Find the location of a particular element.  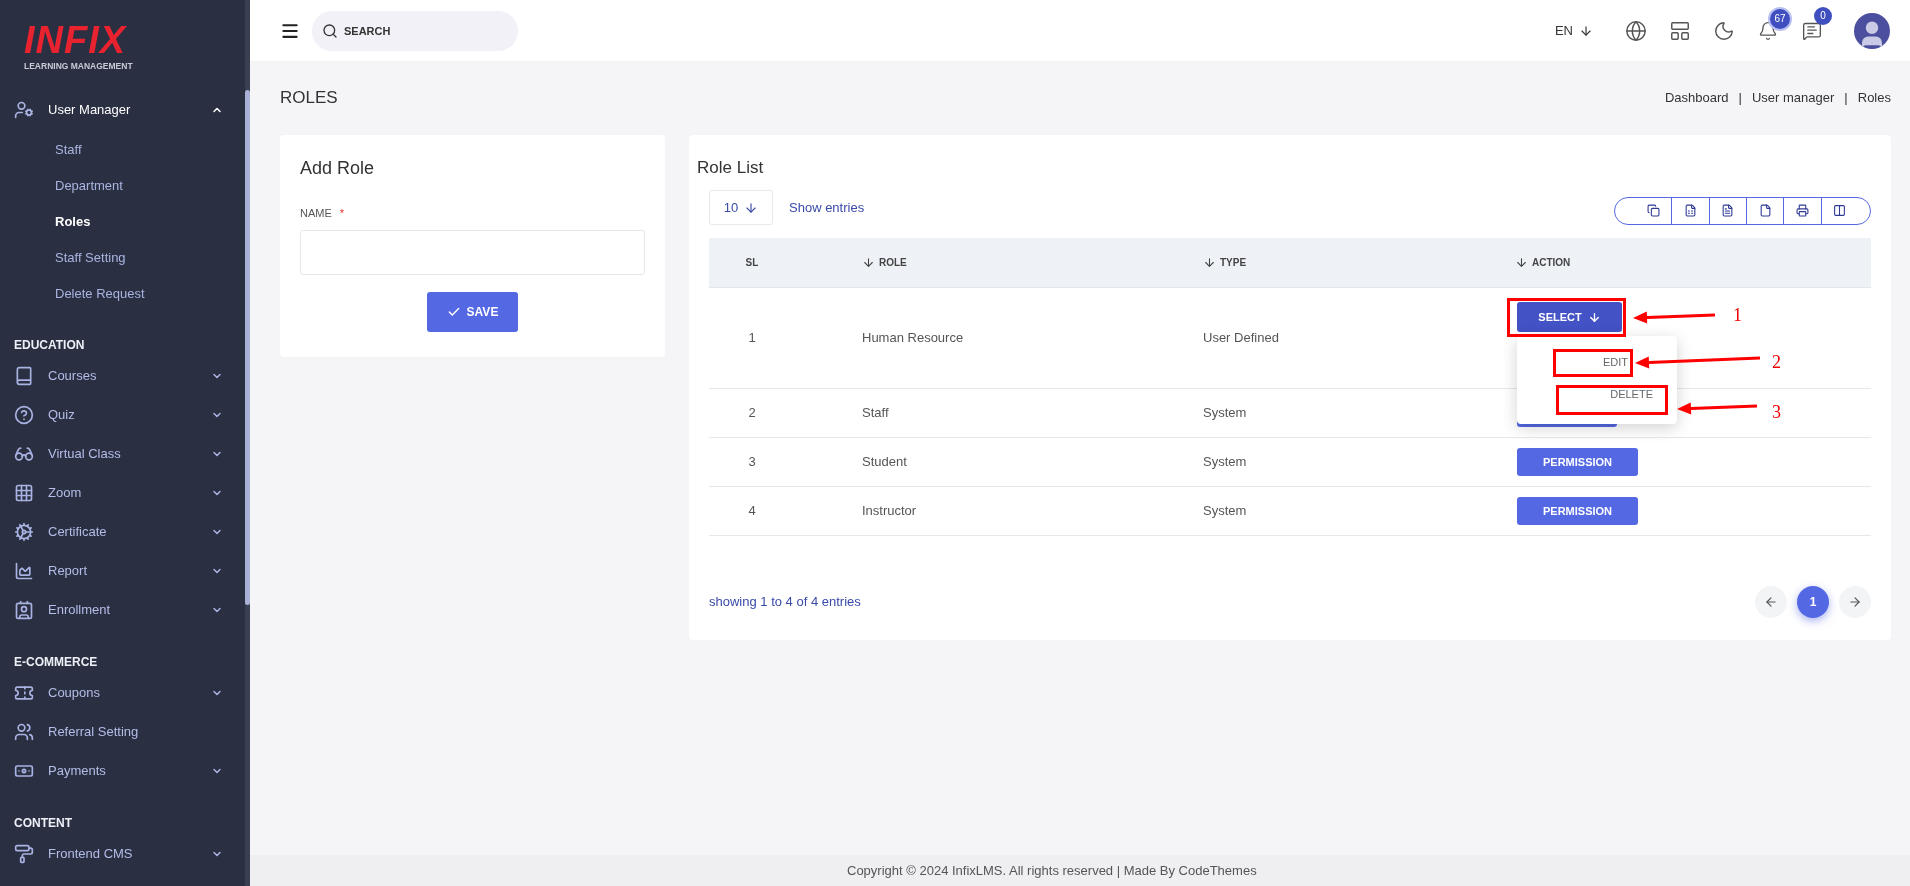

name-input is located at coordinates (472, 252).